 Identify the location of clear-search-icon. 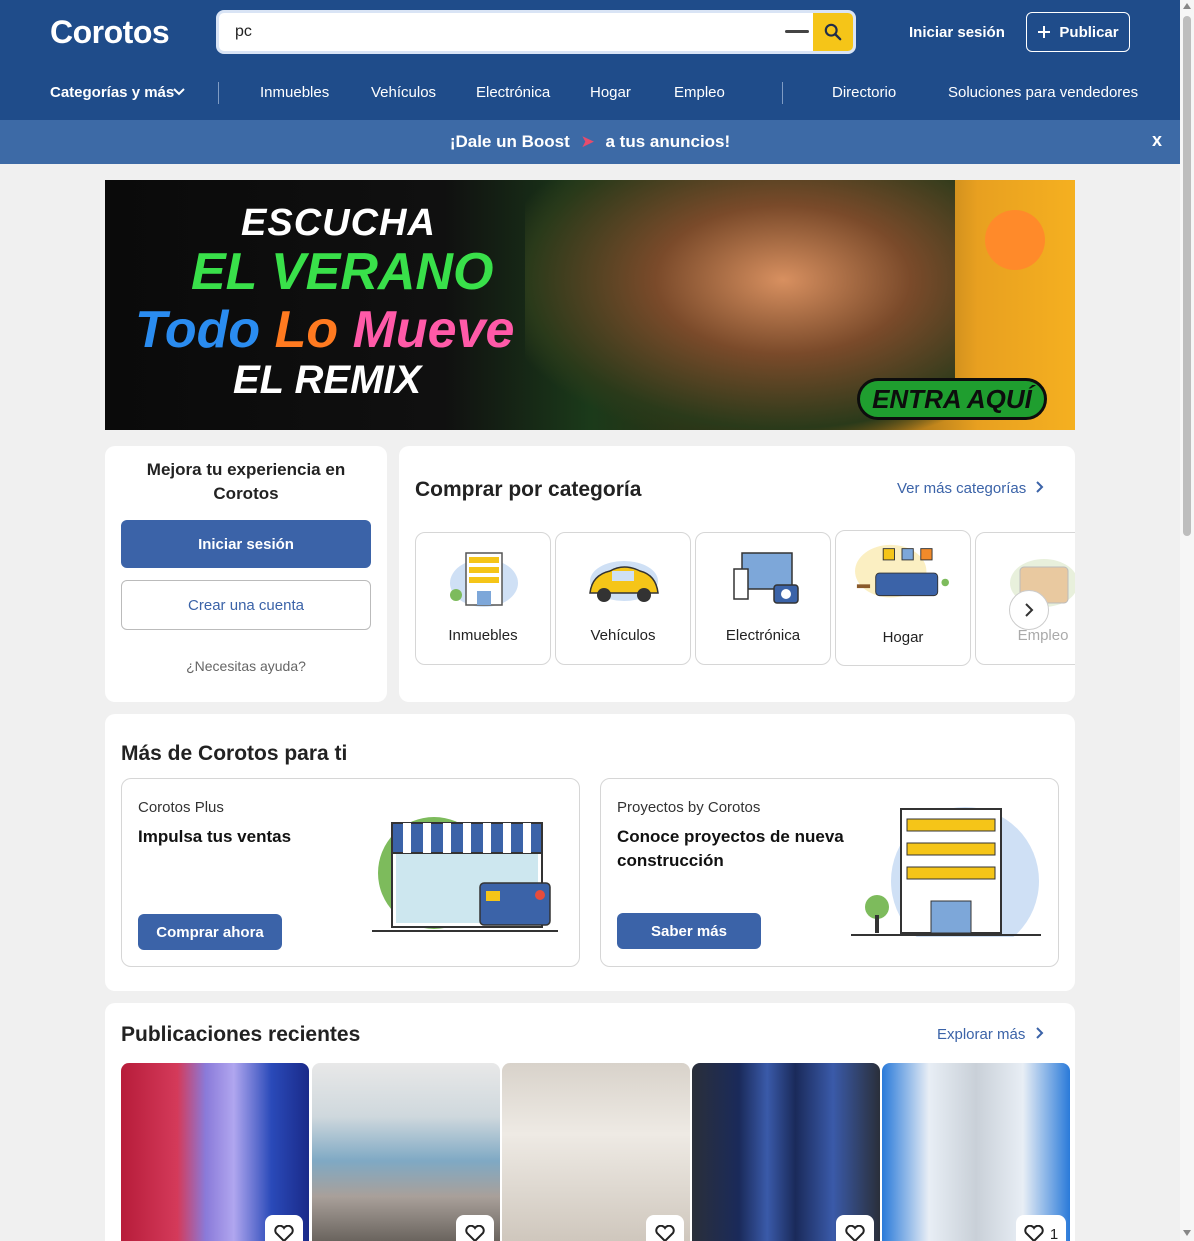
(797, 31).